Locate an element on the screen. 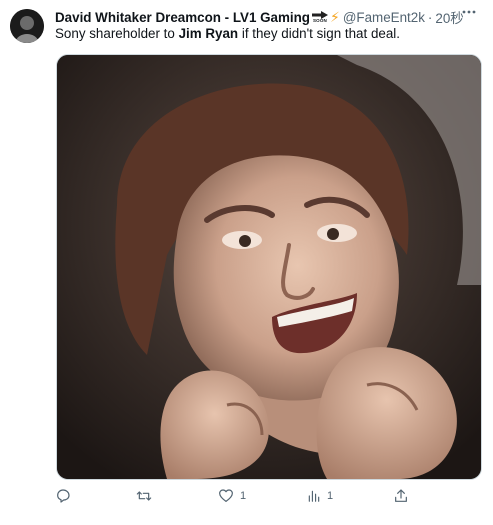 The width and height of the screenshot is (493, 525). author-name: David Whitaker Dreamcon - LV1 Gaming is located at coordinates (182, 17).